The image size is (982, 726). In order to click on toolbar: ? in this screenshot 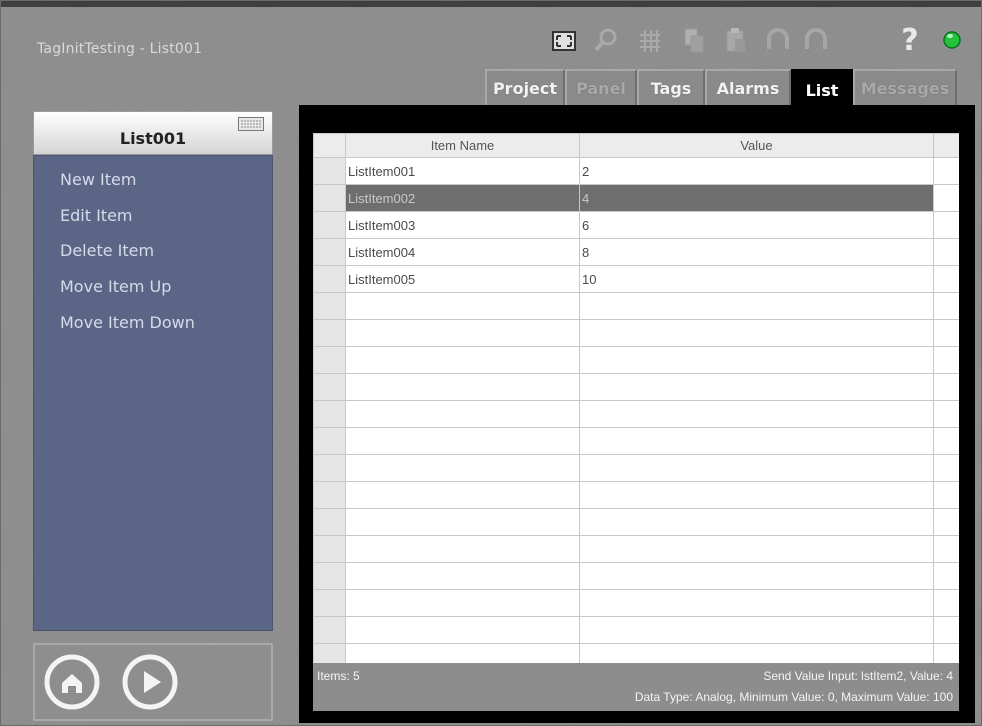, I will do `click(762, 43)`.